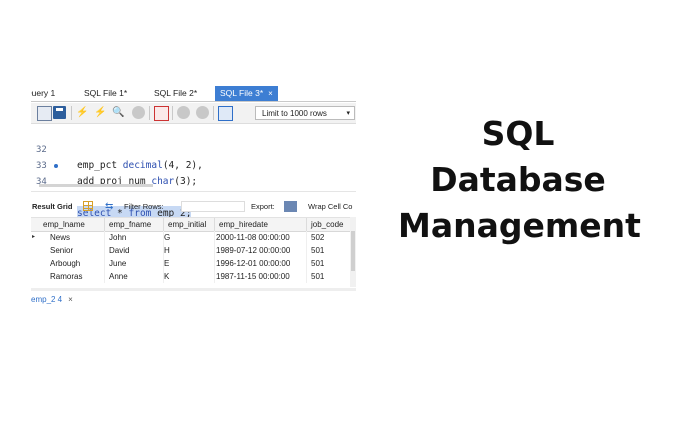 The height and width of the screenshot is (425, 680). I want to click on table-row: Ramoras Anne K 1987-11-15 00:00:00 501, so click(193, 276).